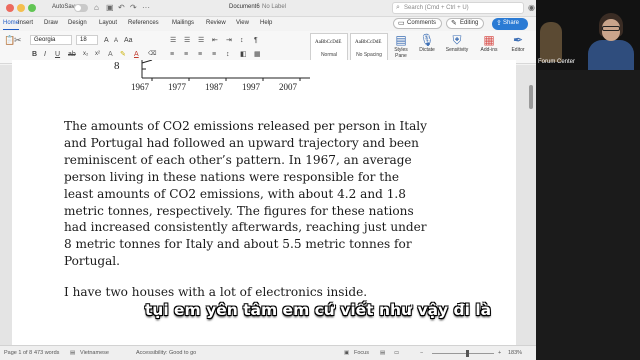  What do you see at coordinates (458, 8) in the screenshot?
I see `search-input: ⌕ Search (Cmd + Ctrl + U)` at bounding box center [458, 8].